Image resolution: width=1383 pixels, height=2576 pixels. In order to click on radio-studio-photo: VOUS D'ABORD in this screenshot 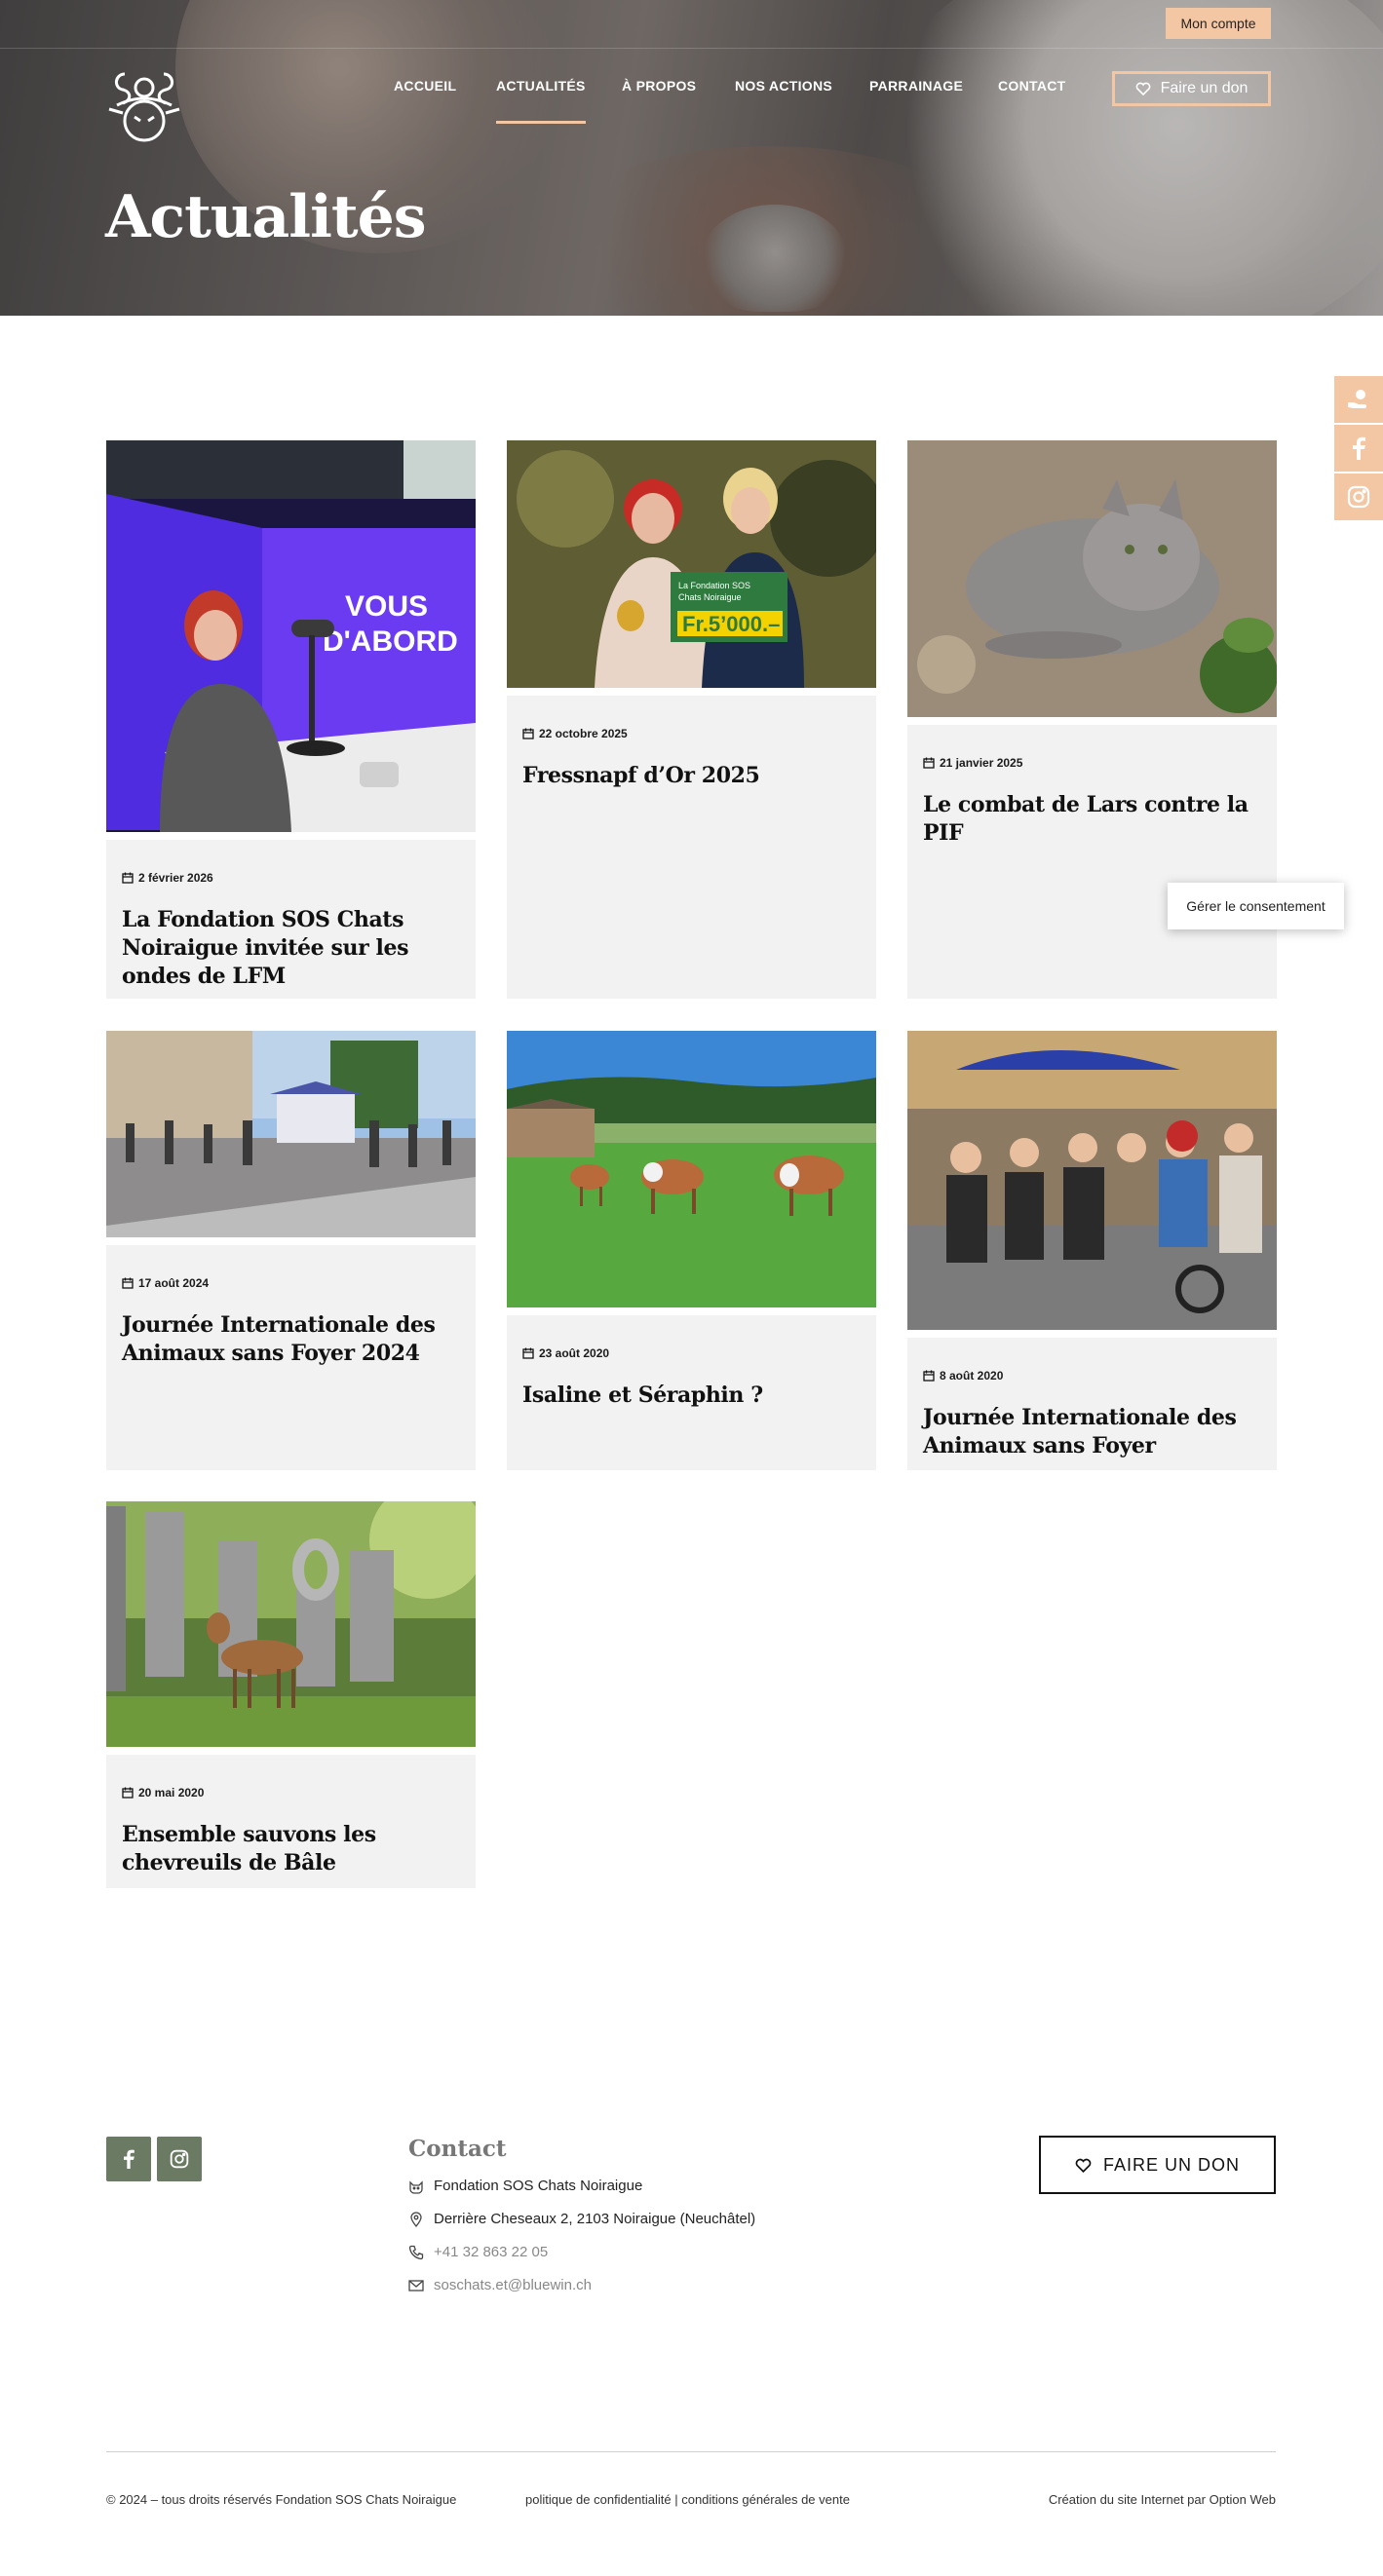, I will do `click(291, 636)`.